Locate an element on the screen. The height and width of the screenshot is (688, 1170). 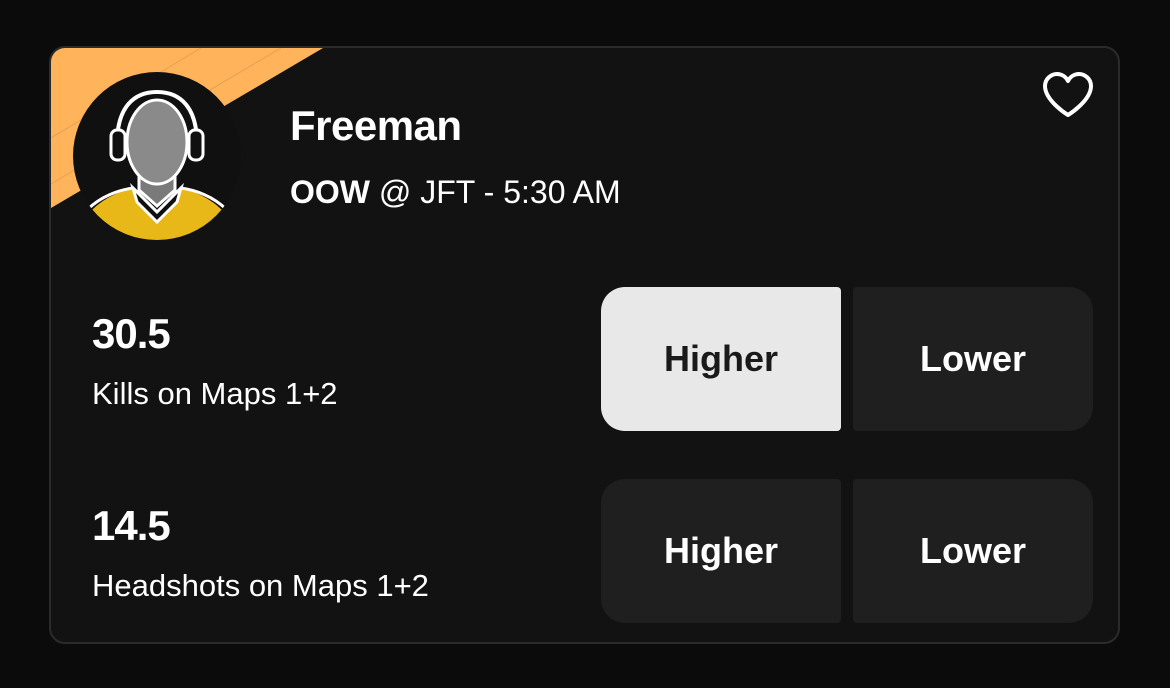
player-avatar is located at coordinates (157, 156).